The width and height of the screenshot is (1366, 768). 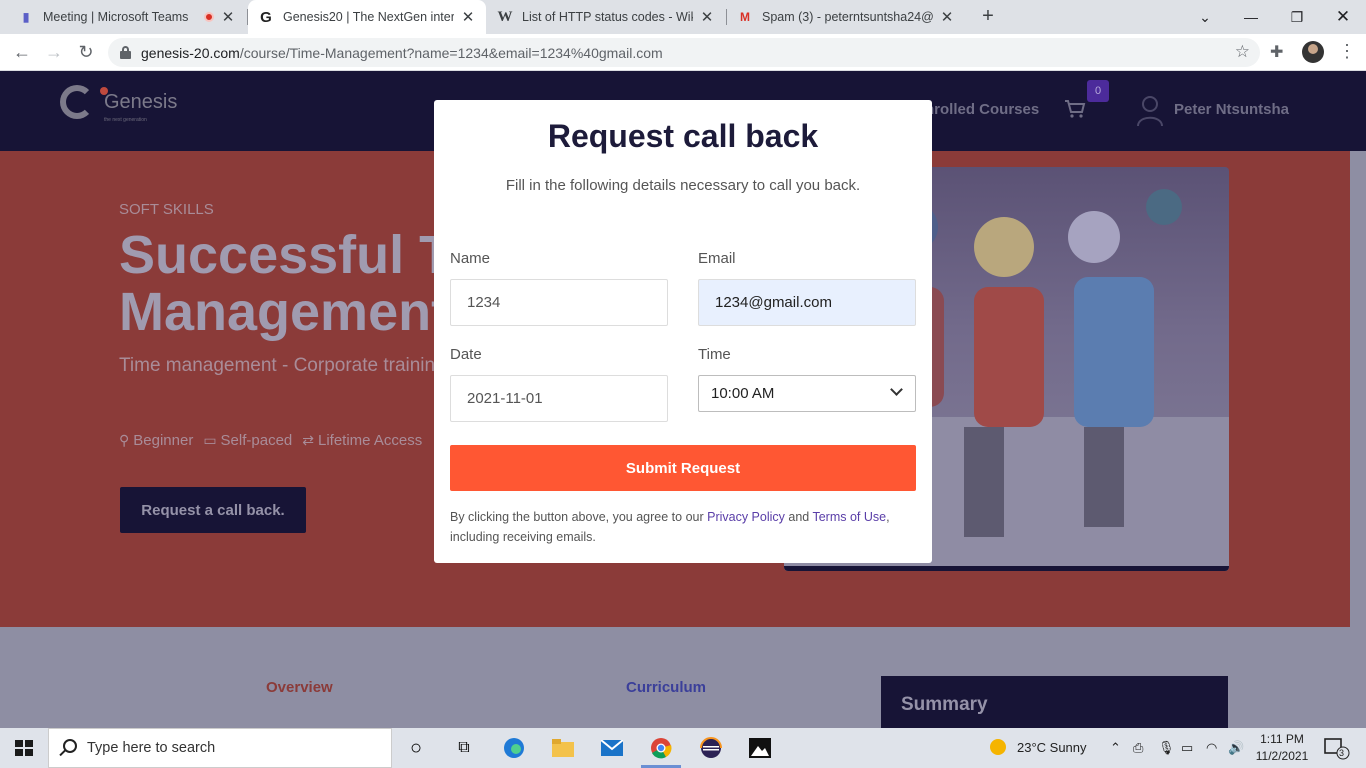 I want to click on recording-indicator-icon, so click(x=209, y=17).